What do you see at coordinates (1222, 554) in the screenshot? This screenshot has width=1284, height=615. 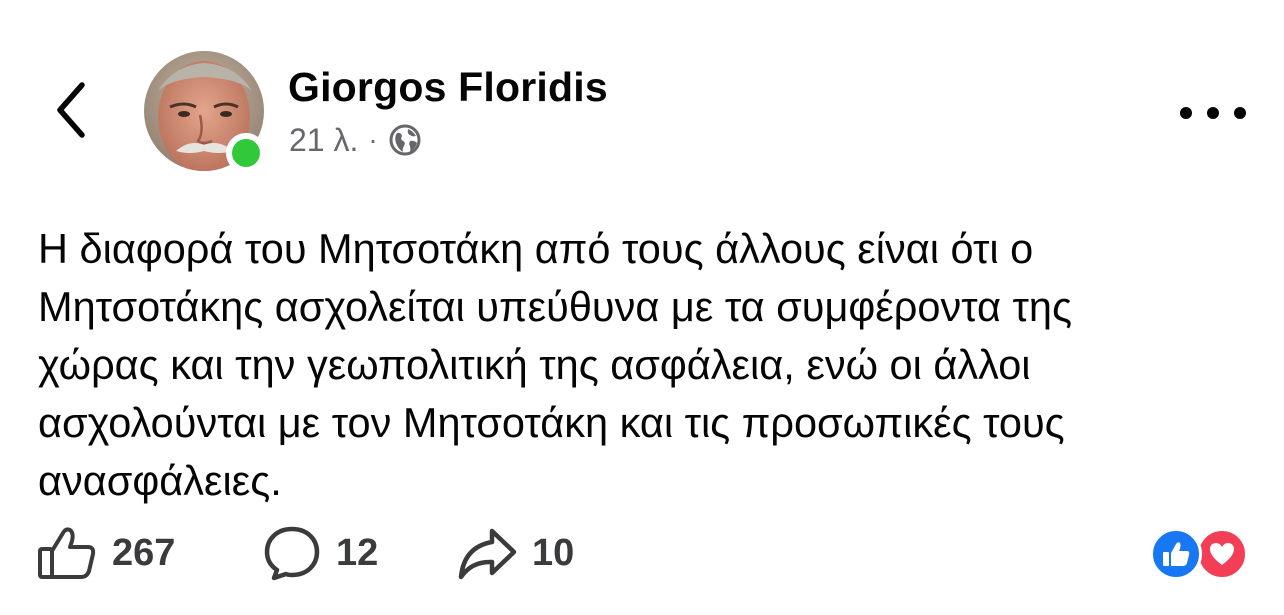 I see `love-reaction-icon` at bounding box center [1222, 554].